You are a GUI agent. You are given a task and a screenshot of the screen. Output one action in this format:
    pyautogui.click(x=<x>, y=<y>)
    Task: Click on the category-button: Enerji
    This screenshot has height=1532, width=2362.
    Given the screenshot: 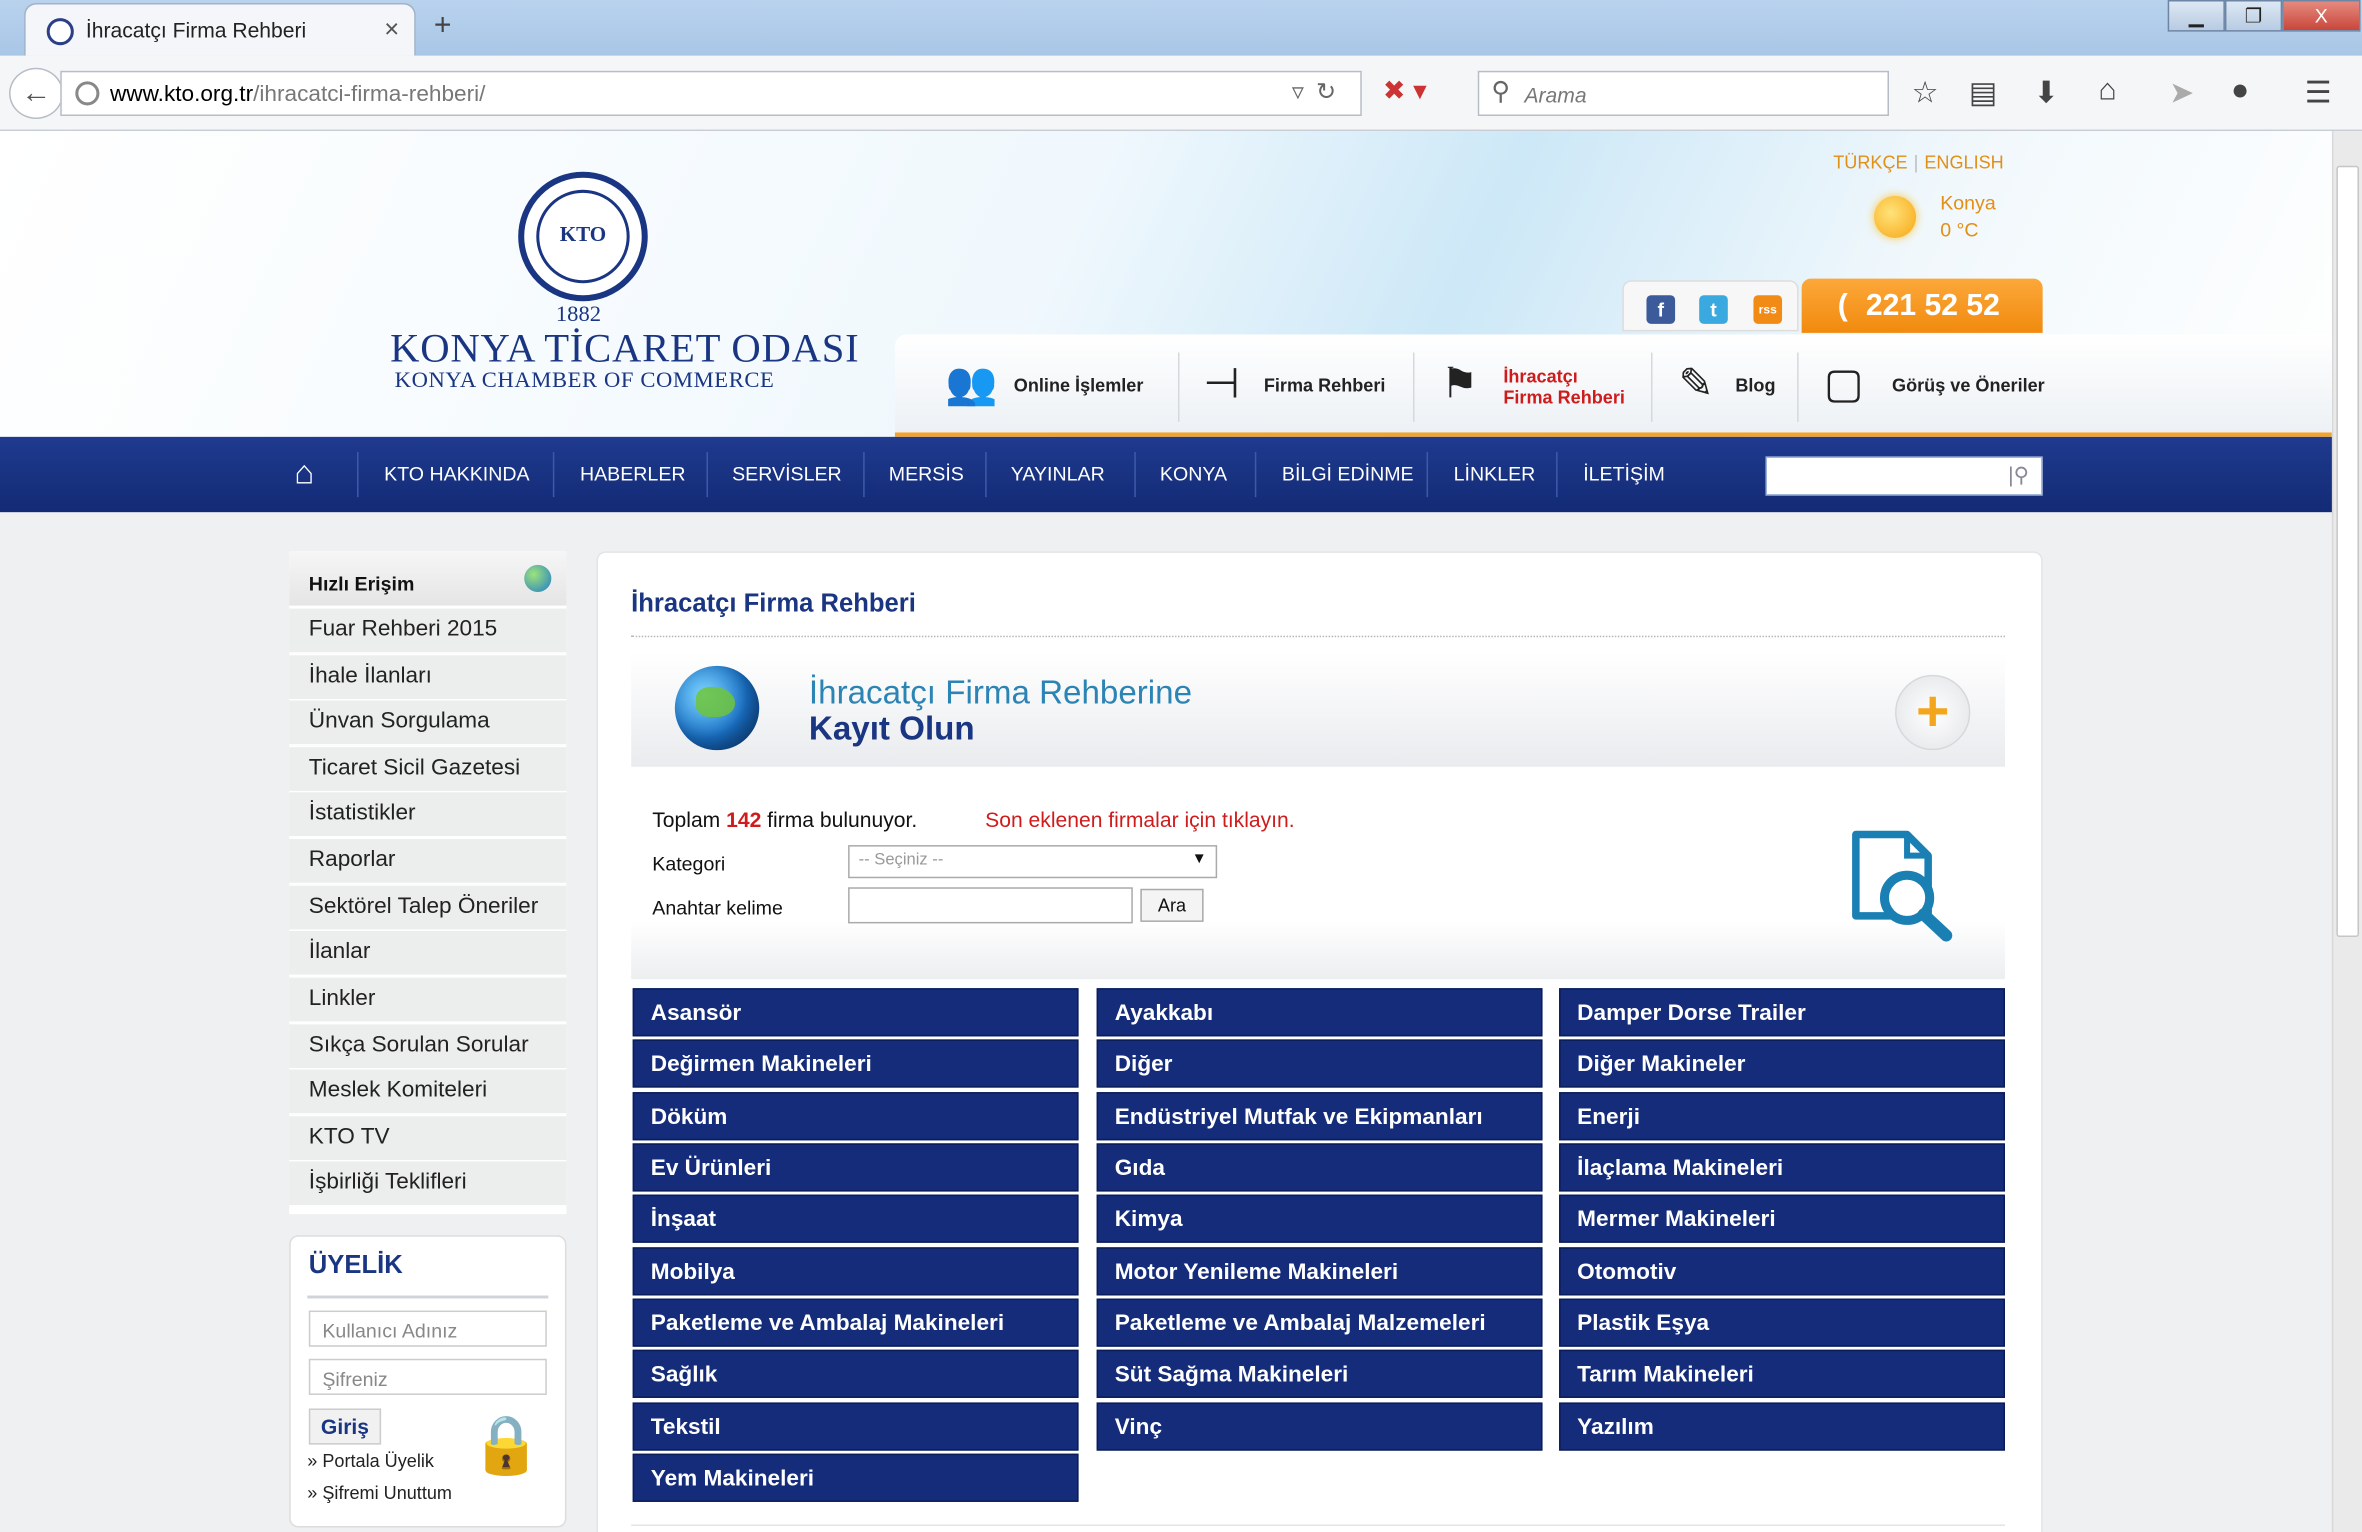 What is the action you would take?
    pyautogui.click(x=1782, y=1115)
    